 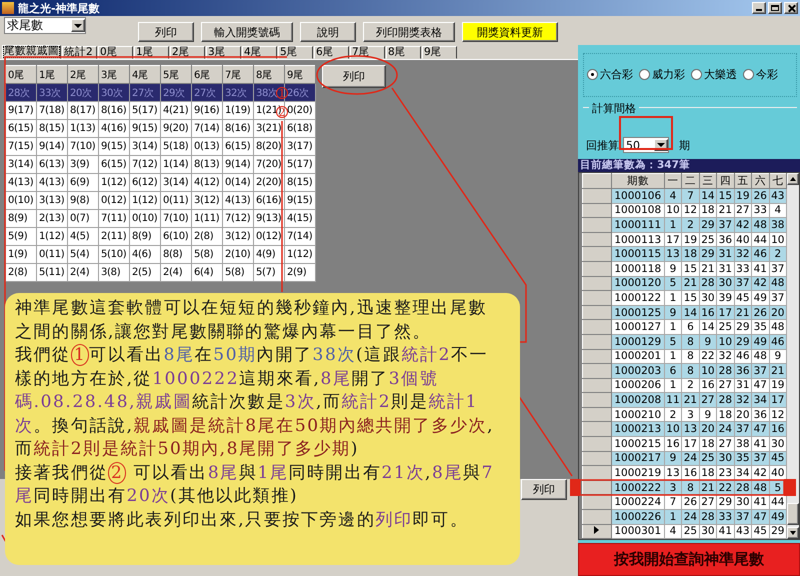 What do you see at coordinates (52, 201) in the screenshot?
I see `table-cell: 3(13)` at bounding box center [52, 201].